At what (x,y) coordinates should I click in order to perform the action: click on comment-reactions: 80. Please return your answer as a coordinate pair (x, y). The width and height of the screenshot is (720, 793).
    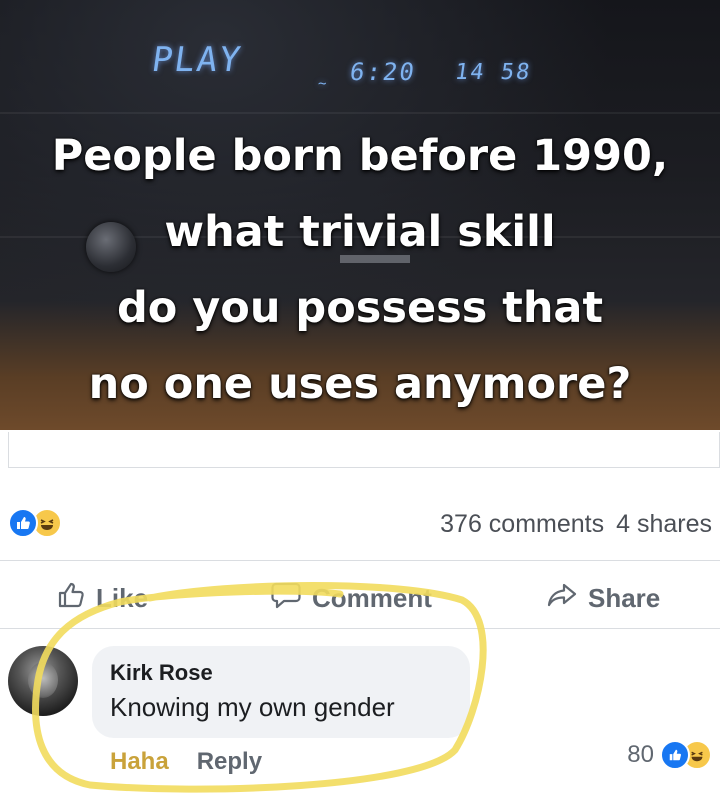
    Looking at the image, I should click on (669, 755).